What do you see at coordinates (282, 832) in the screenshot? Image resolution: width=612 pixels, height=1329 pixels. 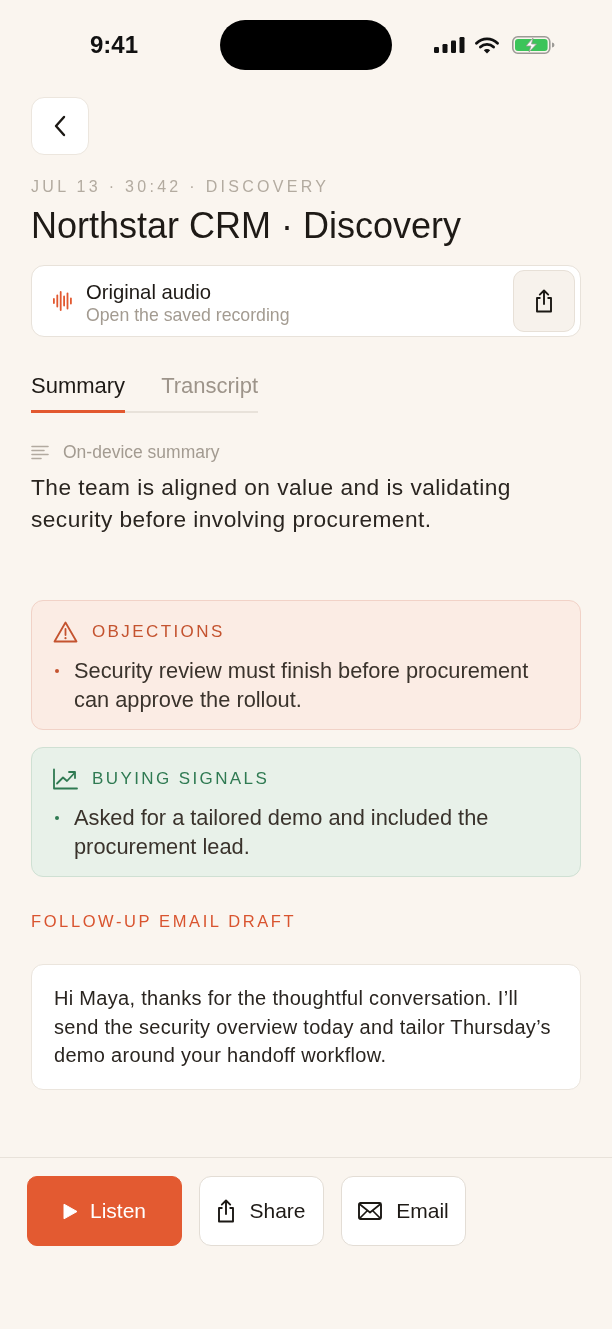 I see `bullet-text: Asked for a tailored demo and included the procurement lead.` at bounding box center [282, 832].